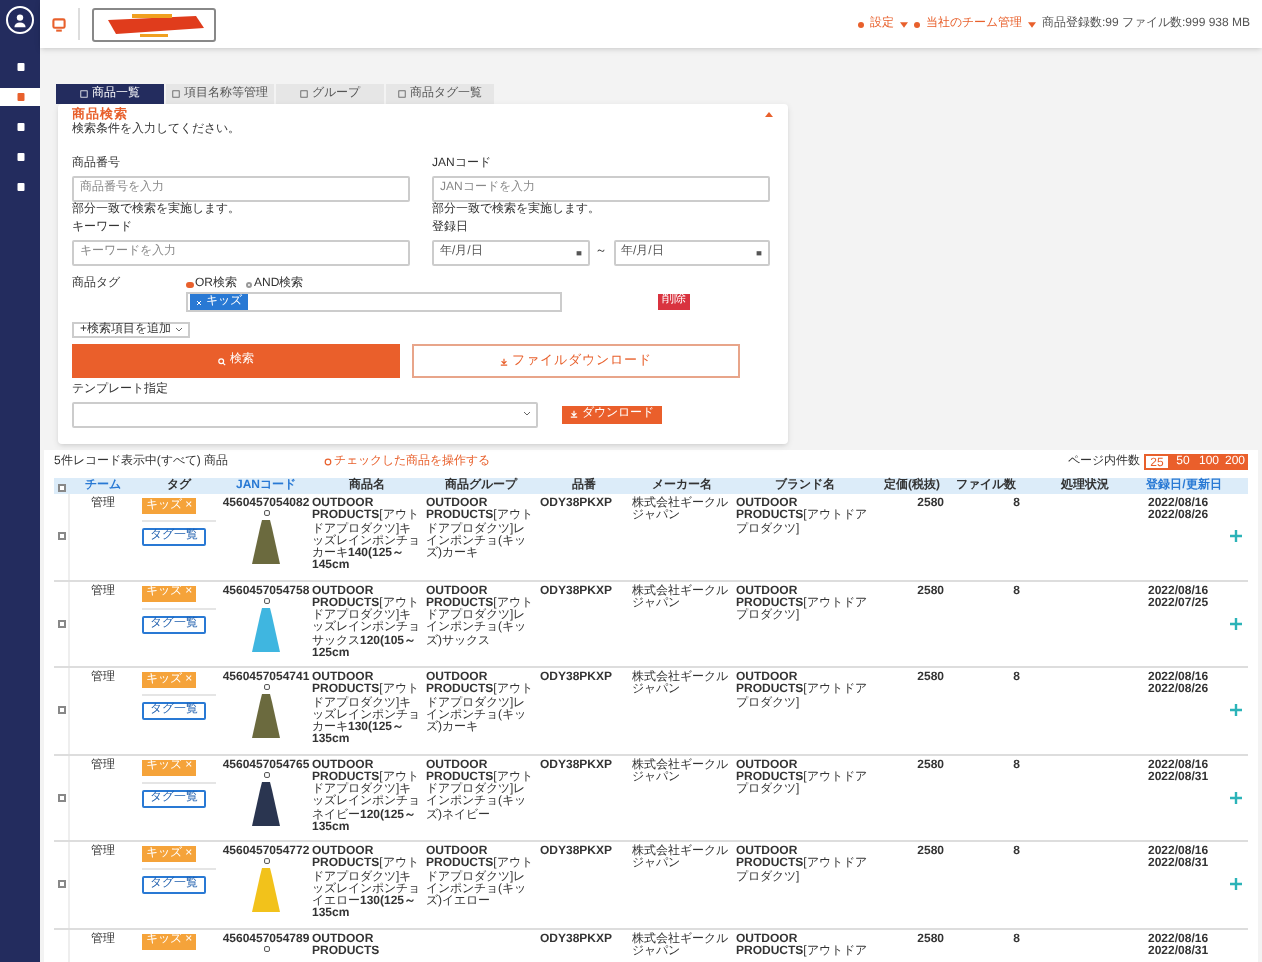 This screenshot has width=1262, height=962. I want to click on monitor-icon, so click(59, 24).